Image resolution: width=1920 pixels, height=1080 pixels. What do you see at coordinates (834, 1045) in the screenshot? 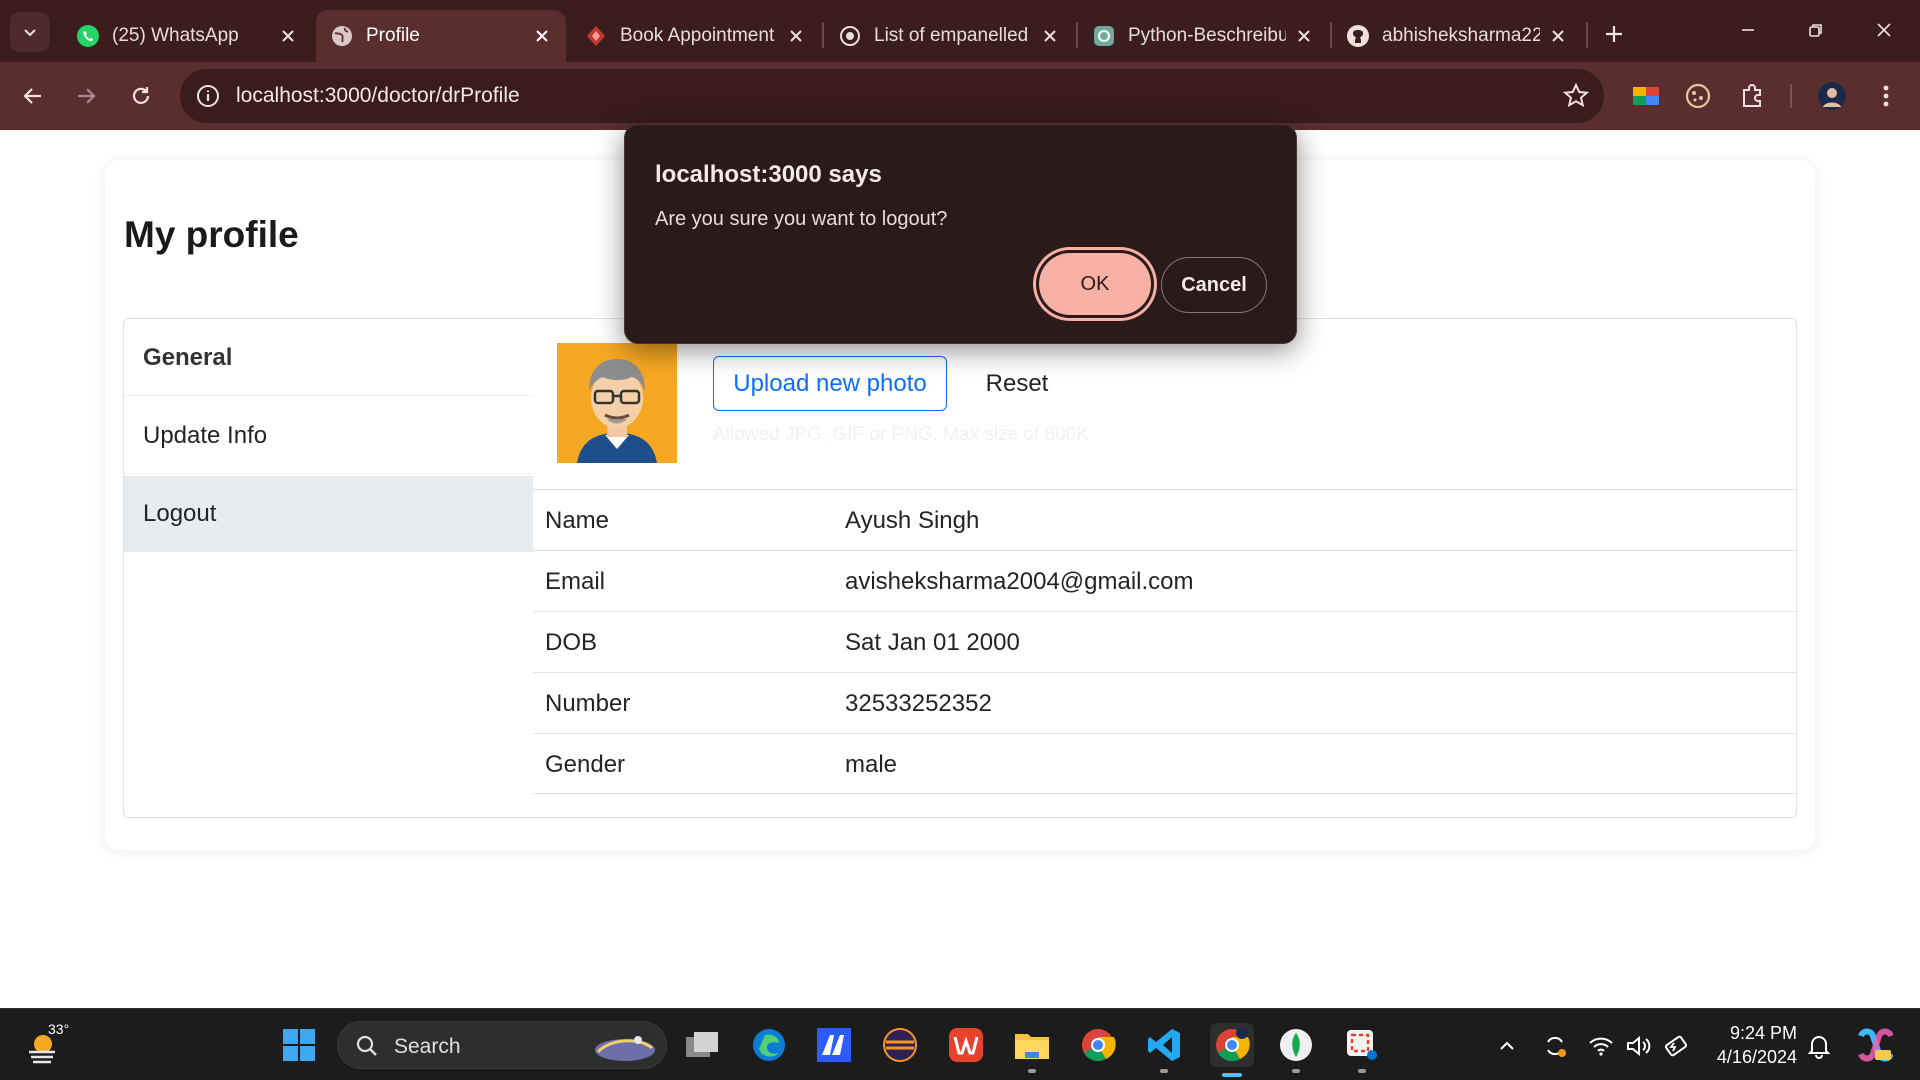
I see `app-m-icon` at bounding box center [834, 1045].